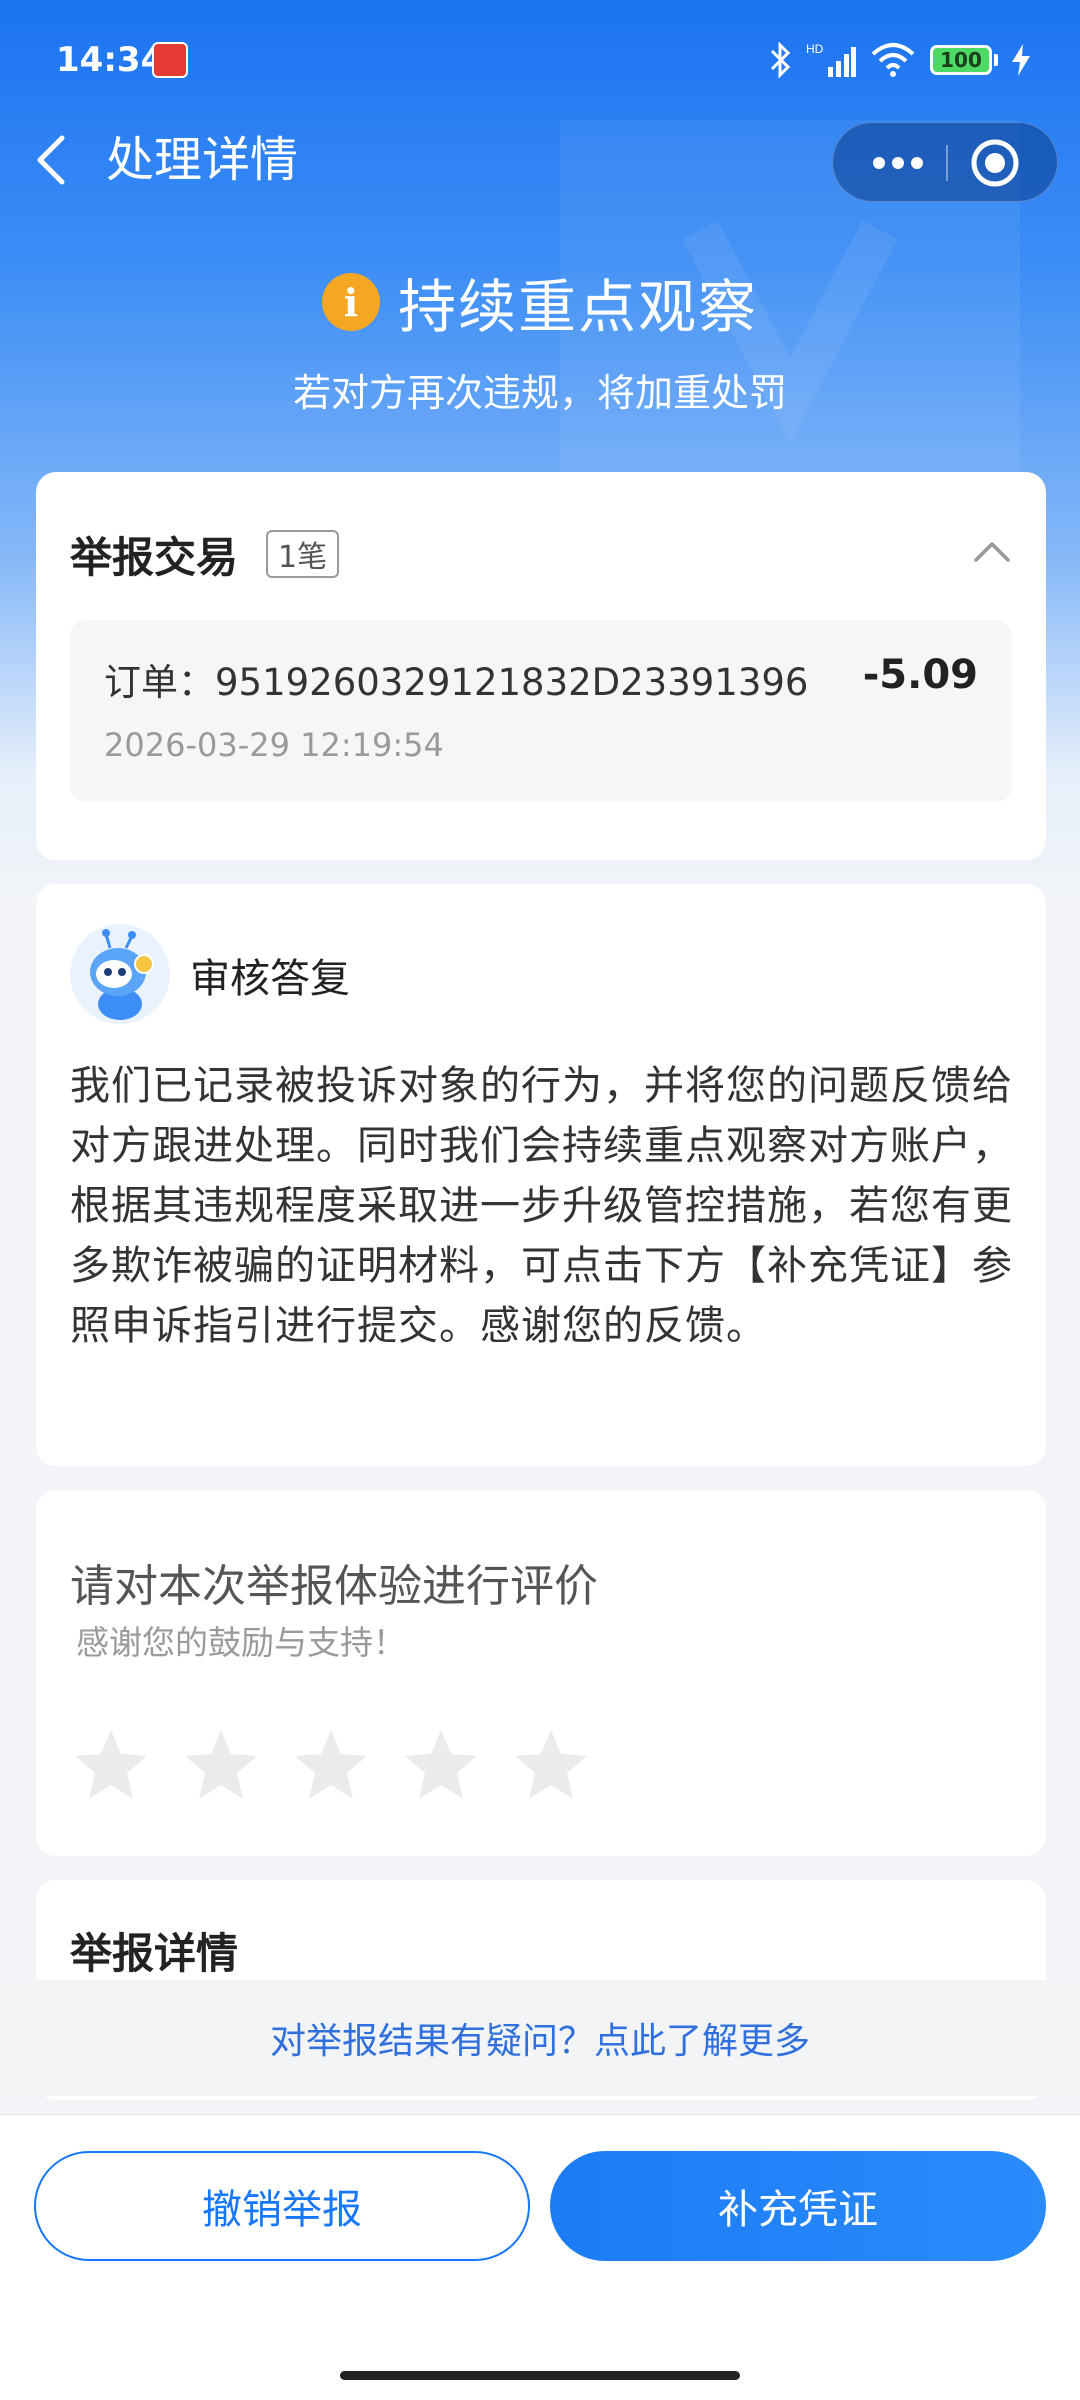 The width and height of the screenshot is (1080, 2400). Describe the element at coordinates (202, 160) in the screenshot. I see `page-title: 处理详情` at that location.